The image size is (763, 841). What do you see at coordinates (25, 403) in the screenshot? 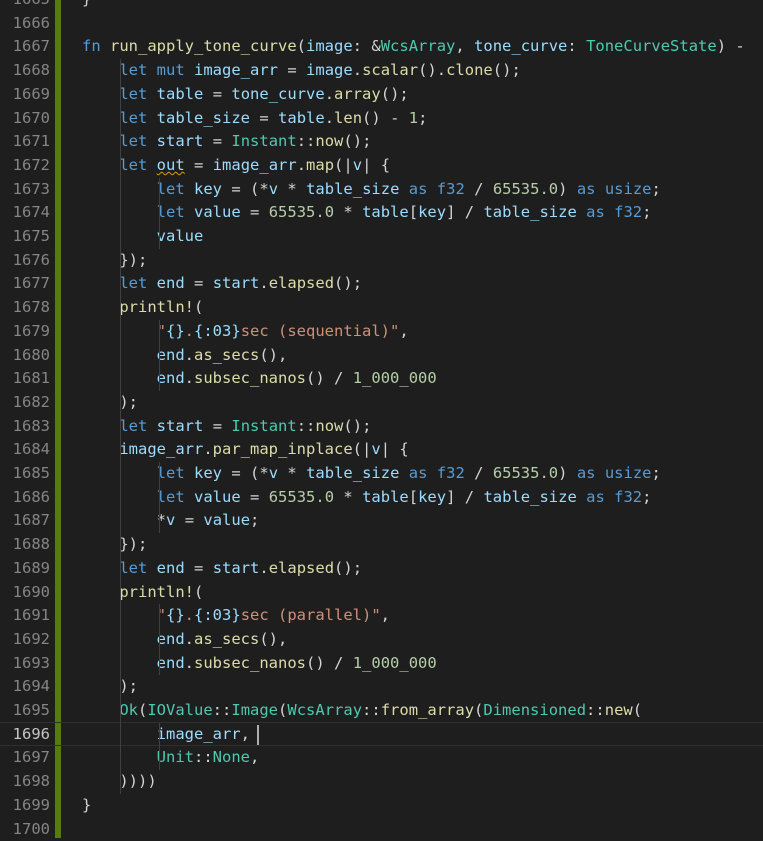
I see `line-number: 1682` at bounding box center [25, 403].